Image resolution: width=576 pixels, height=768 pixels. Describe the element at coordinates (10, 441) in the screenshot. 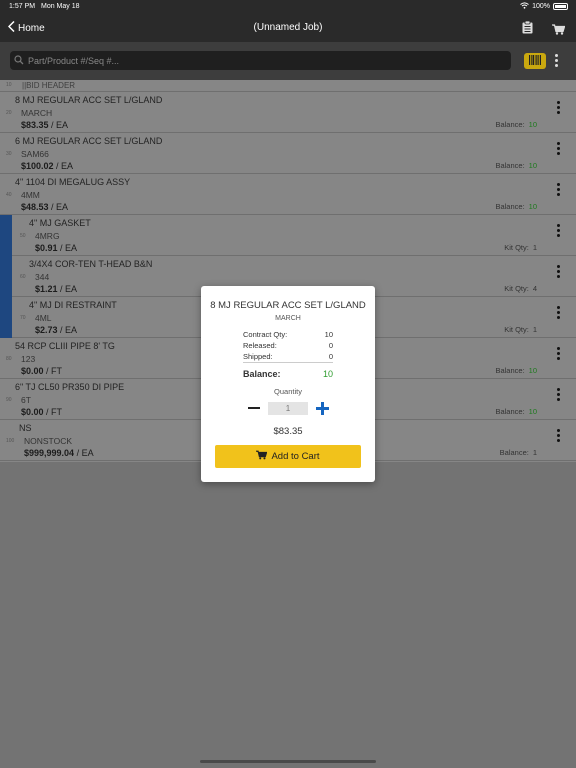

I see `seq-number: 100` at that location.